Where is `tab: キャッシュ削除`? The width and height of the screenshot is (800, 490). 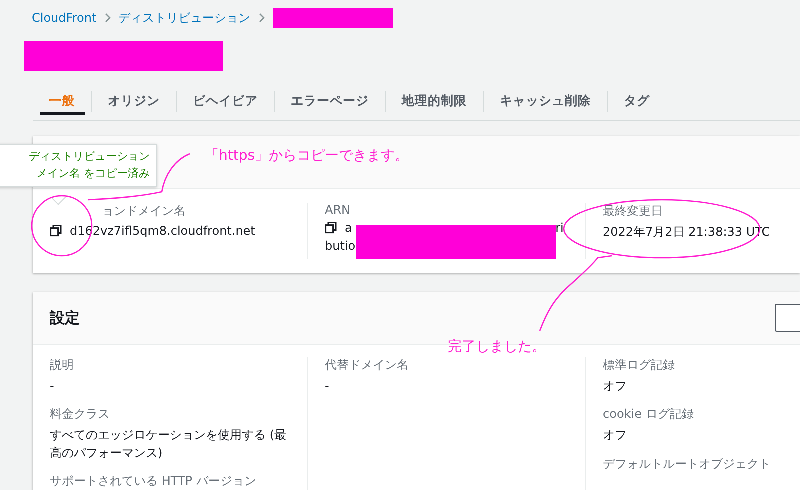
tab: キャッシュ削除 is located at coordinates (546, 101).